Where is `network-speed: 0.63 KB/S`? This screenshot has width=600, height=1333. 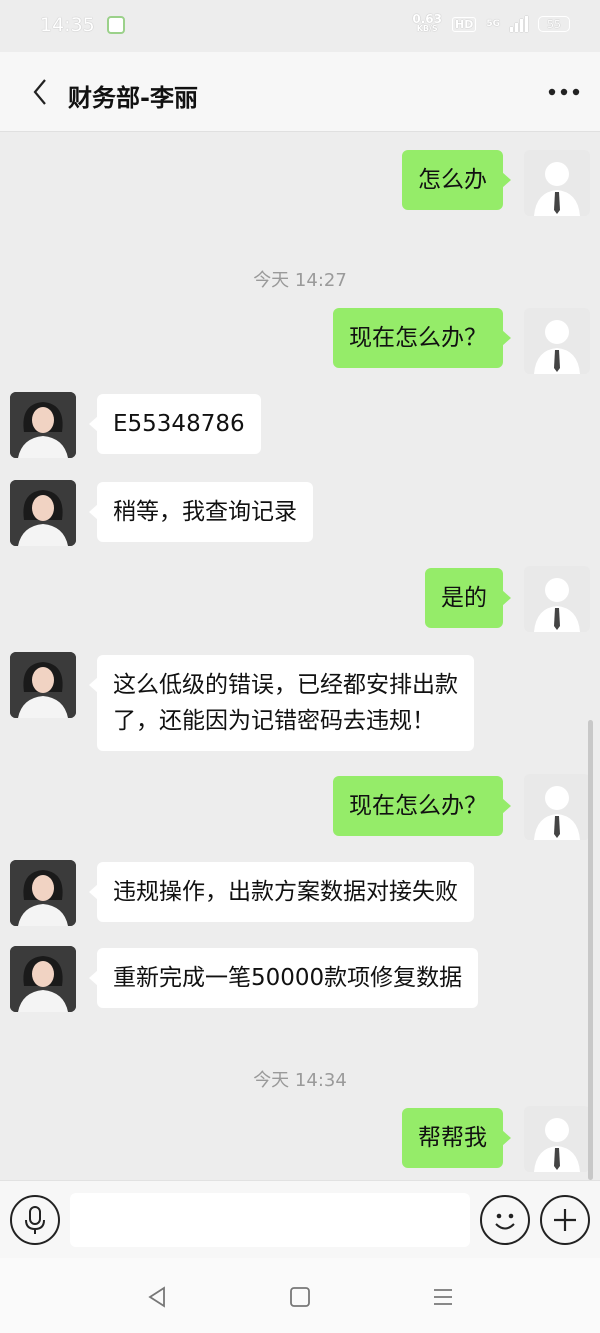 network-speed: 0.63 KB/S is located at coordinates (427, 23).